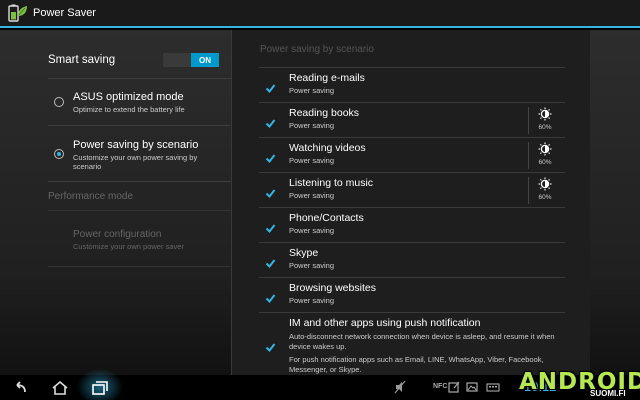 This screenshot has width=640, height=400. What do you see at coordinates (327, 78) in the screenshot?
I see `scenario-title: Reading e-mails` at bounding box center [327, 78].